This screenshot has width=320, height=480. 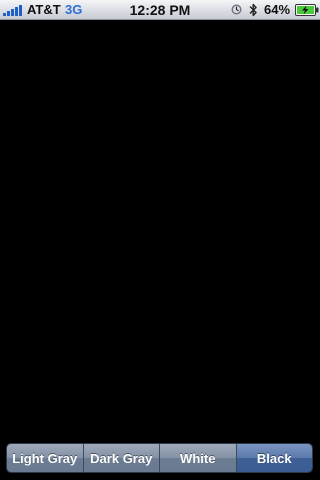 I want to click on segment-dark-gray: Dark Gray, so click(x=121, y=458).